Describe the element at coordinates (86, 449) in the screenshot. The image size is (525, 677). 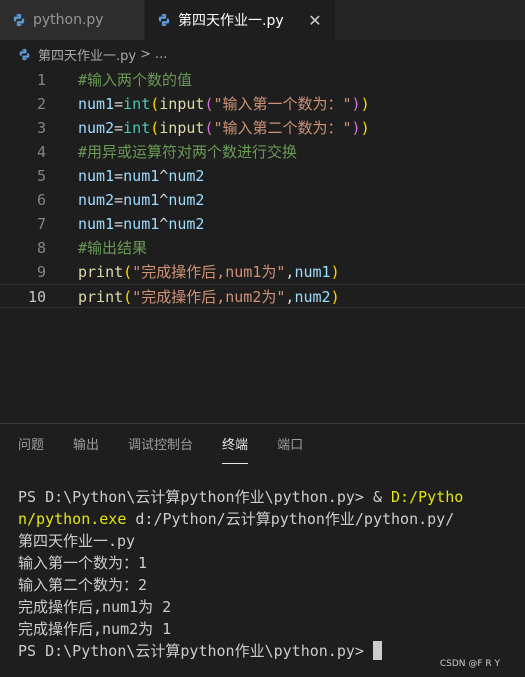
I see `tab-output: 输出` at that location.